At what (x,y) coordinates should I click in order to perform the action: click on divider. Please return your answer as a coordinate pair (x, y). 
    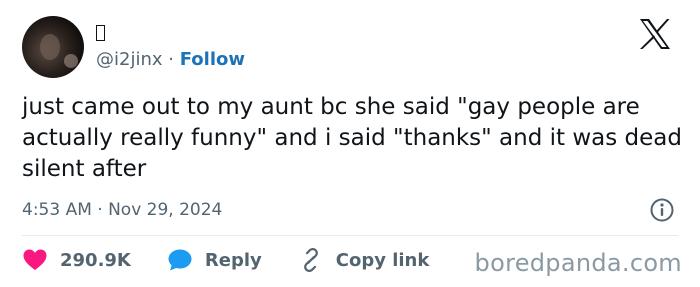
    Looking at the image, I should click on (350, 235).